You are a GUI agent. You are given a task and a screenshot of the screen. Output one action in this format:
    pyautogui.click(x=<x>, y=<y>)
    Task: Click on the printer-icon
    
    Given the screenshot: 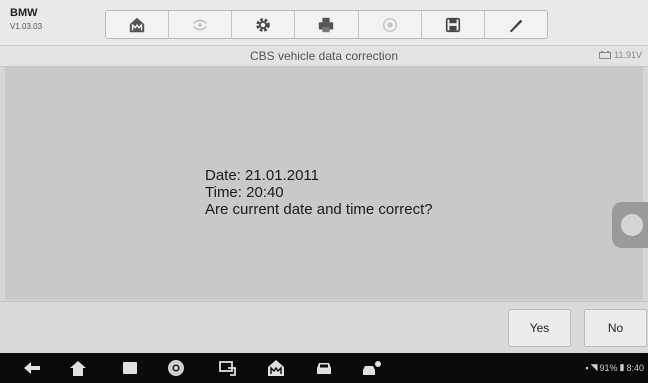 What is the action you would take?
    pyautogui.click(x=326, y=24)
    